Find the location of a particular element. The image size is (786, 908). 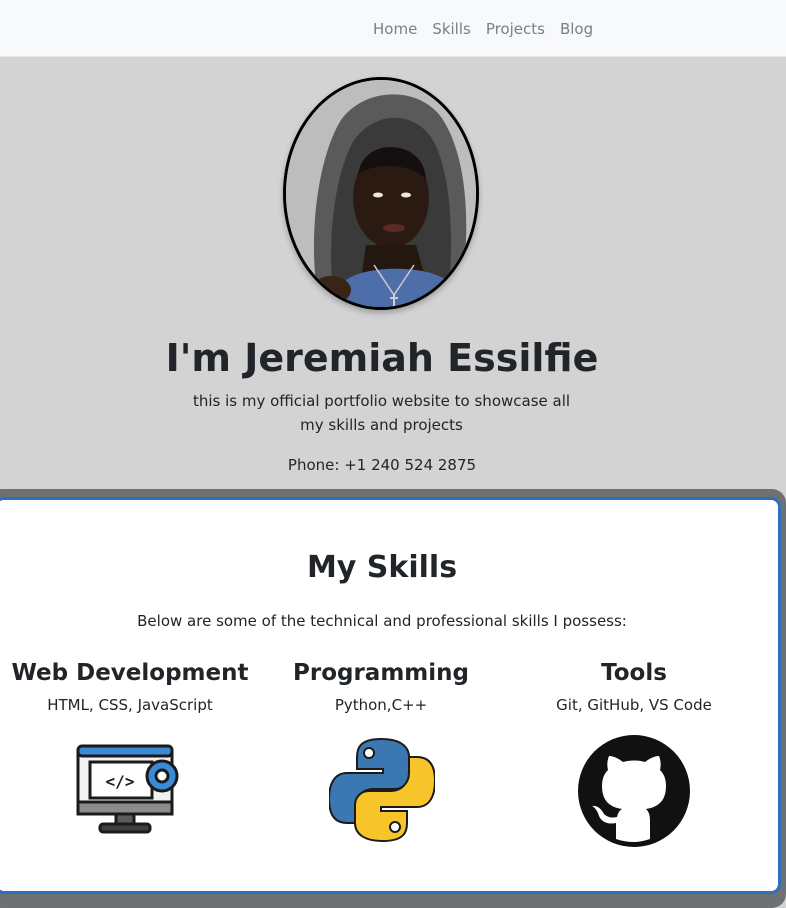

nav-projects-link: Projects is located at coordinates (515, 29).